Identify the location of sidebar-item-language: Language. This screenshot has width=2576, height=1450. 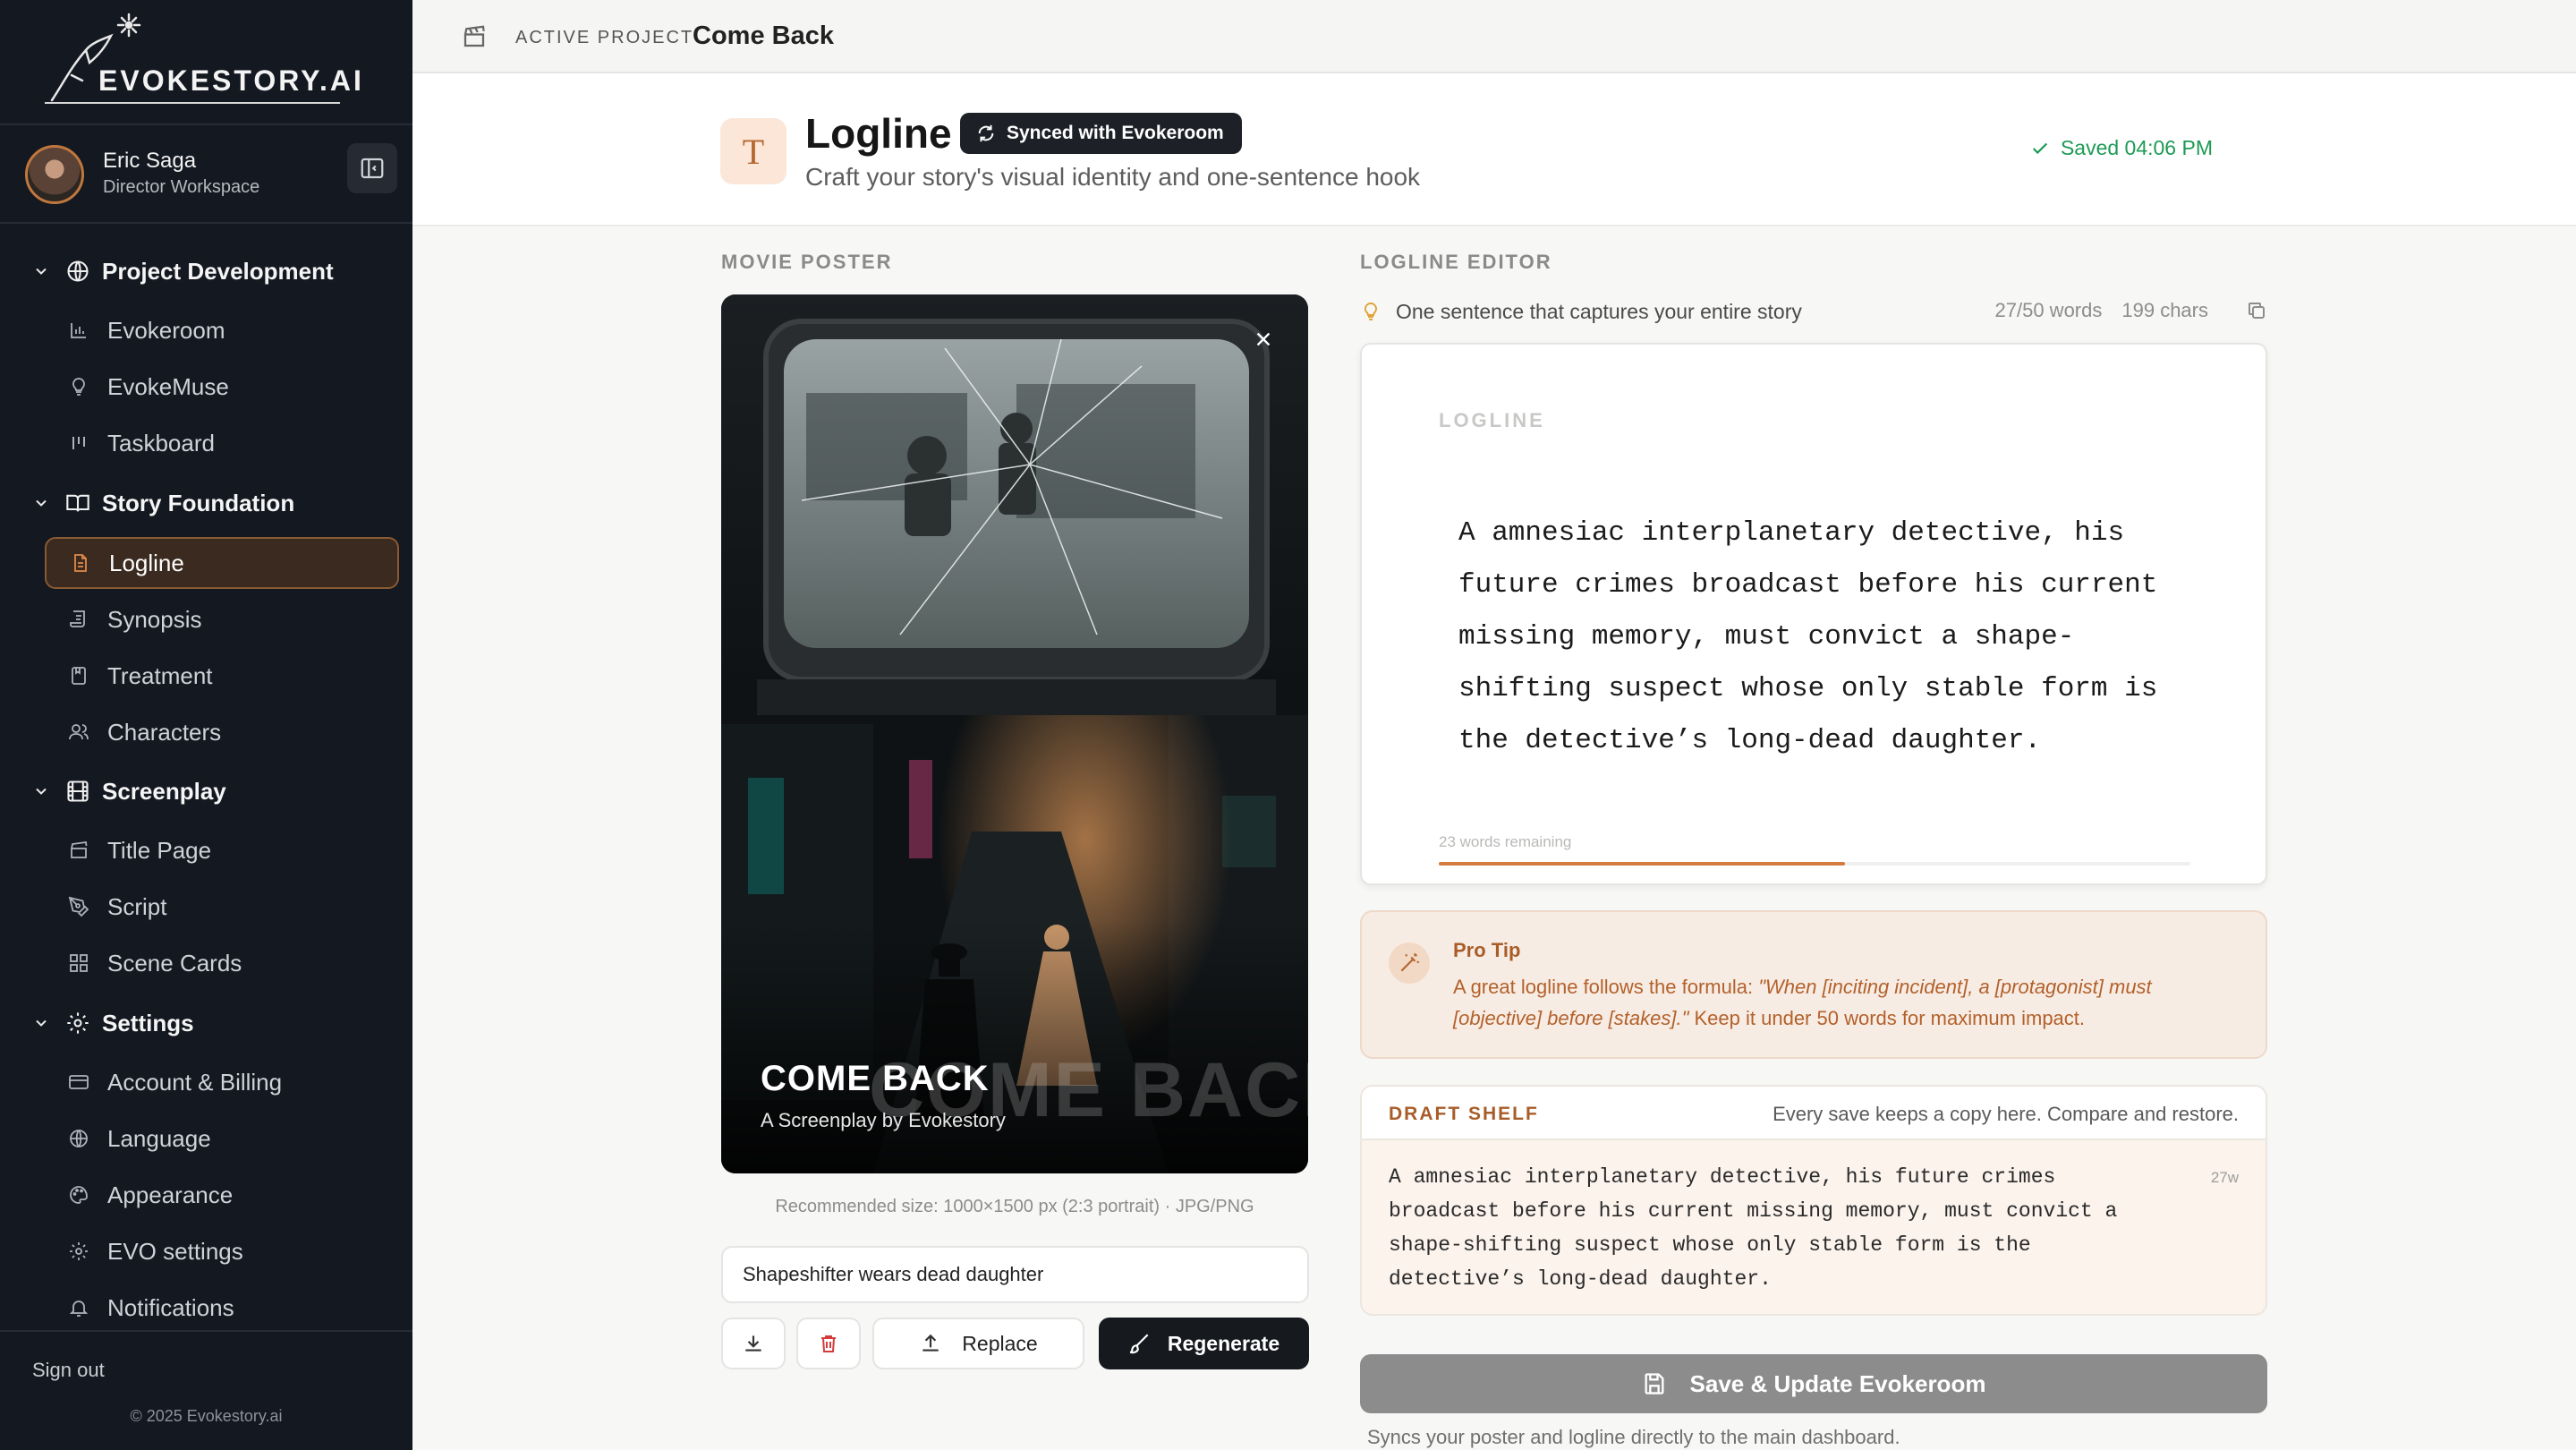
(222, 1138).